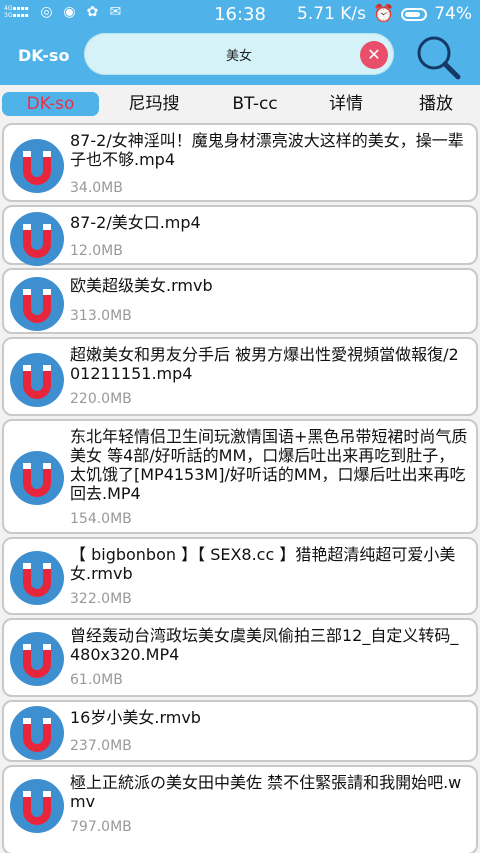  Describe the element at coordinates (101, 746) in the screenshot. I see `file-size: 237.0MB` at that location.